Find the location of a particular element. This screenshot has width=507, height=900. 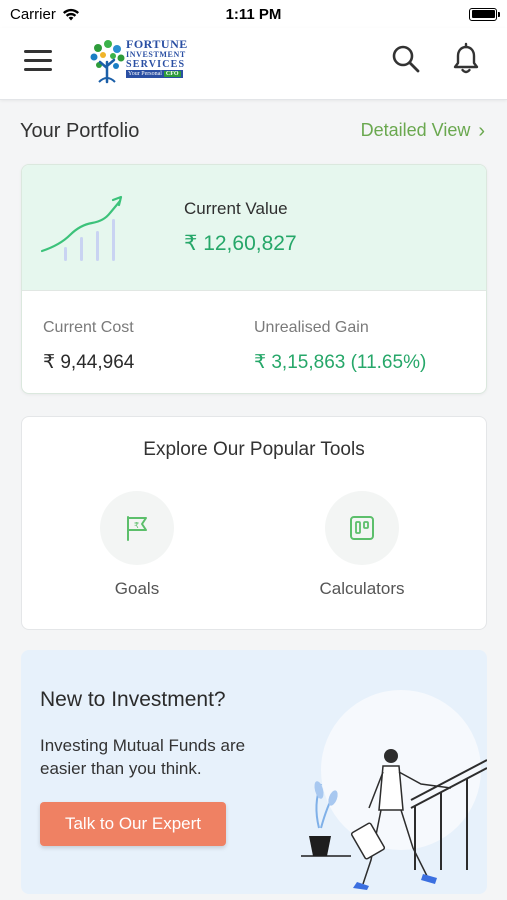

logo-line3: SERVICES is located at coordinates (156, 64).